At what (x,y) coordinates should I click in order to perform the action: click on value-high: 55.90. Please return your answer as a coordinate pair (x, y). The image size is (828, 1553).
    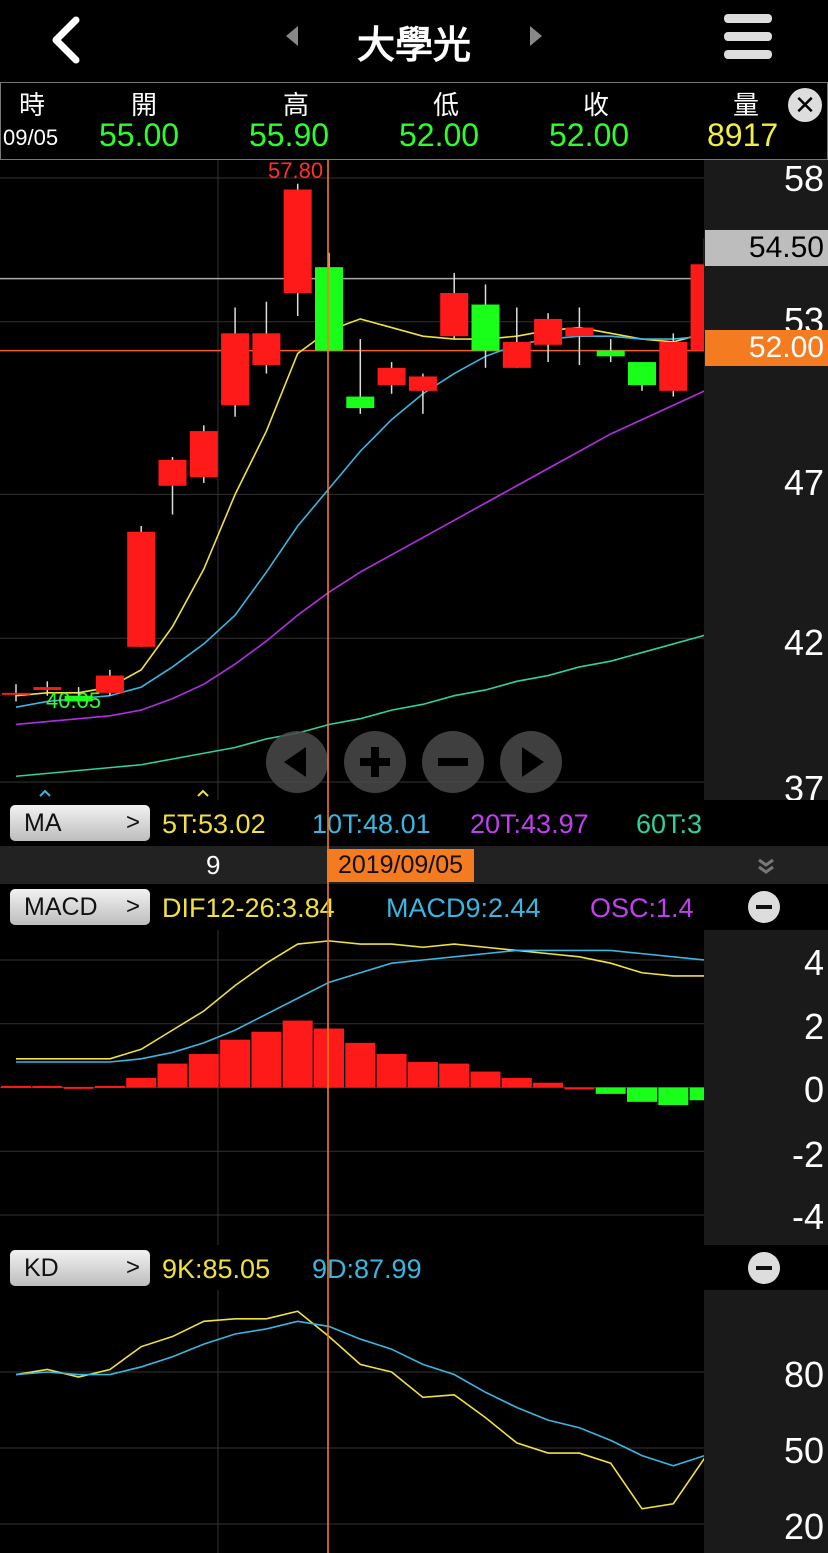
    Looking at the image, I should click on (289, 135).